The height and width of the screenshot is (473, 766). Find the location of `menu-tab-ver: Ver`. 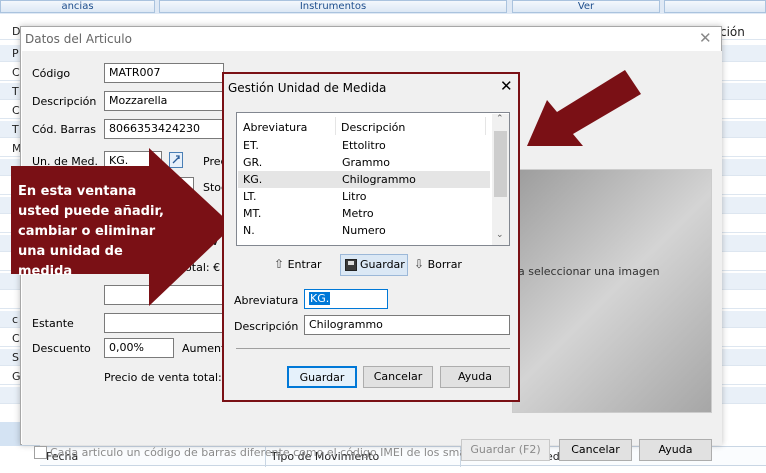

menu-tab-ver: Ver is located at coordinates (586, 6).